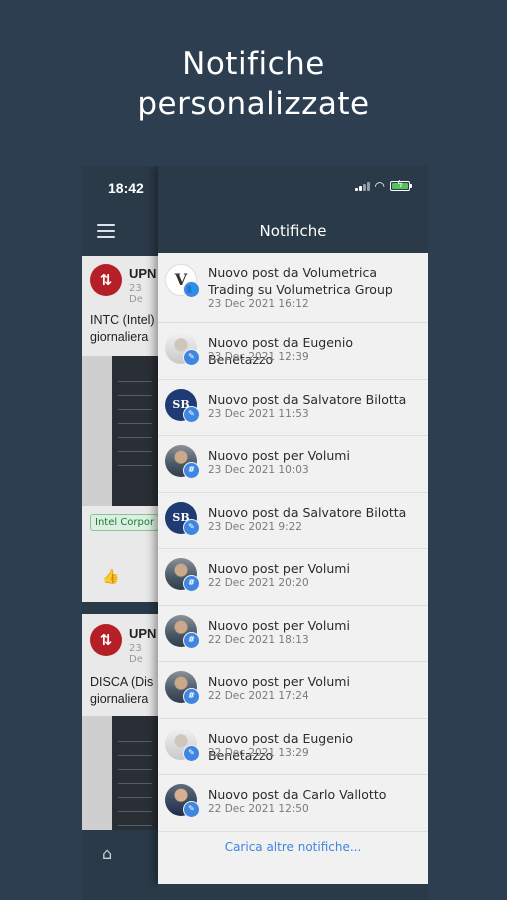 The width and height of the screenshot is (507, 900). What do you see at coordinates (255, 526) in the screenshot?
I see `notification-date: 23 Dec 2021 9:22` at bounding box center [255, 526].